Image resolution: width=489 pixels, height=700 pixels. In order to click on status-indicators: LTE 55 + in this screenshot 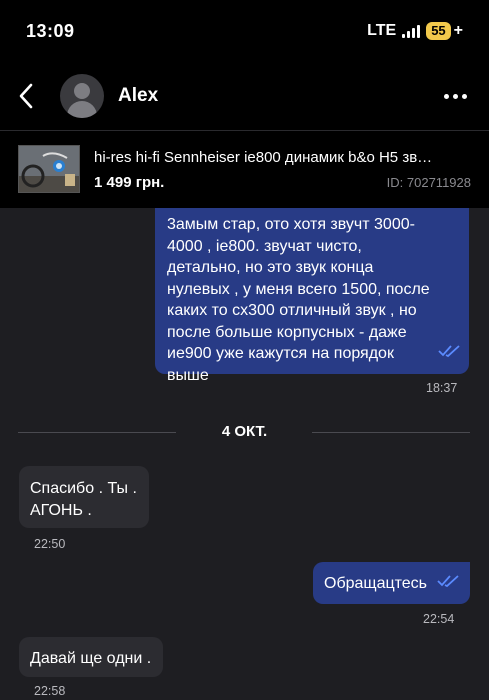, I will do `click(415, 31)`.